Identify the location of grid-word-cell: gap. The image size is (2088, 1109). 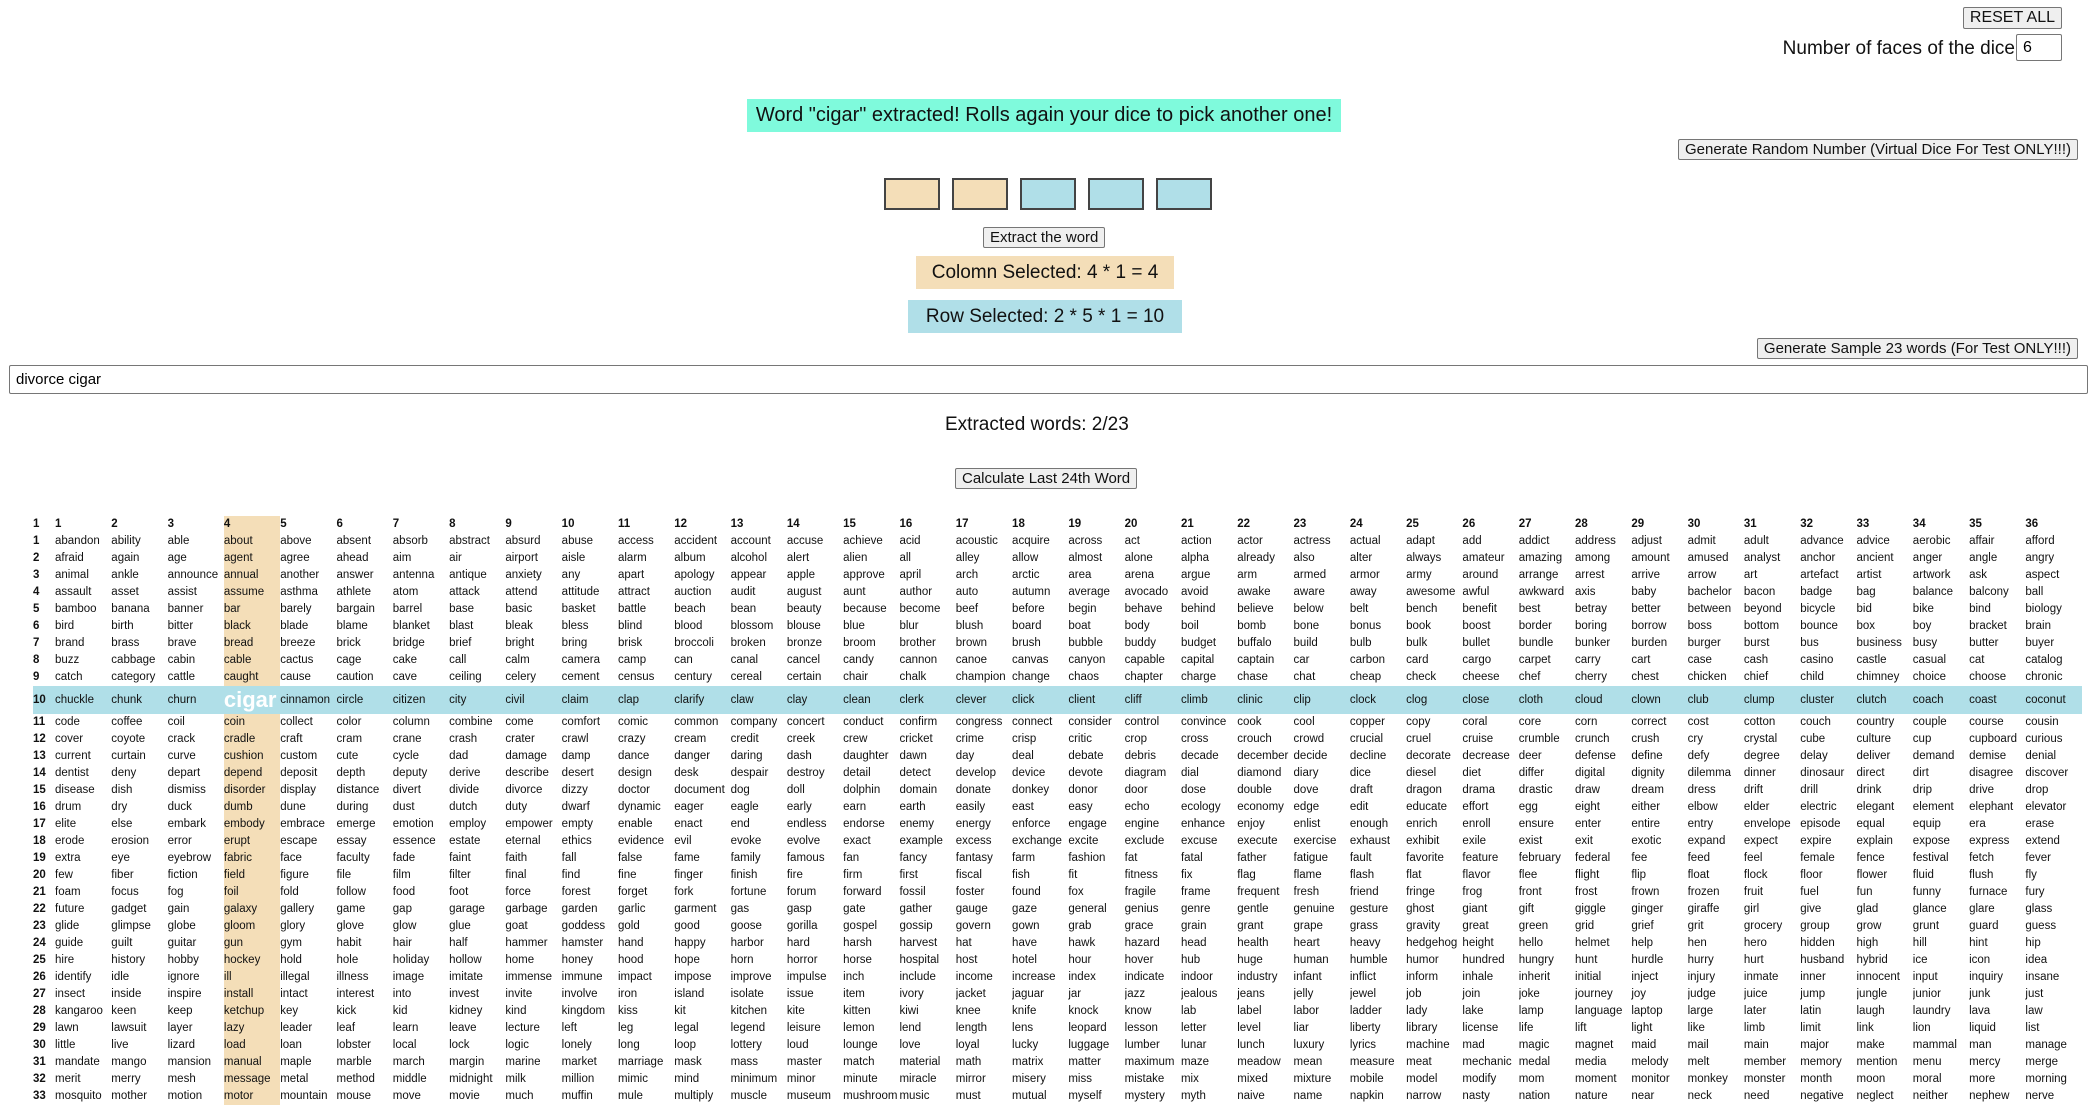
(402, 909).